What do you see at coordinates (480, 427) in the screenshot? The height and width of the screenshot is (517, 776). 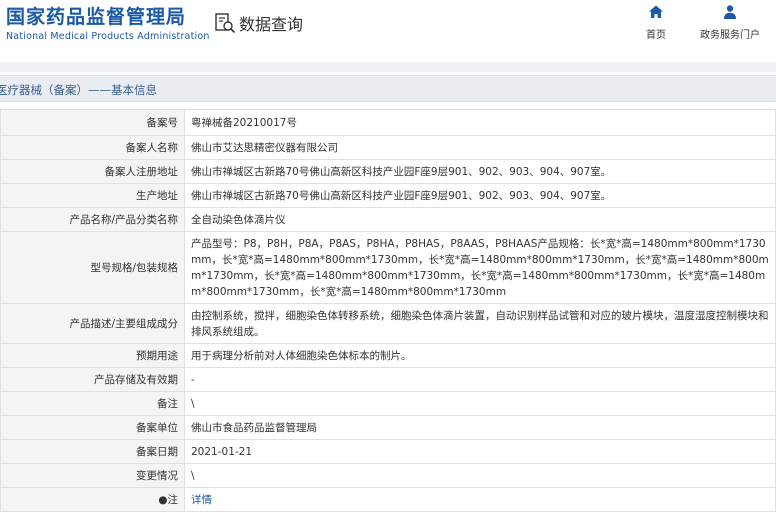 I see `row-value: 佛山市食品药品监督管理局` at bounding box center [480, 427].